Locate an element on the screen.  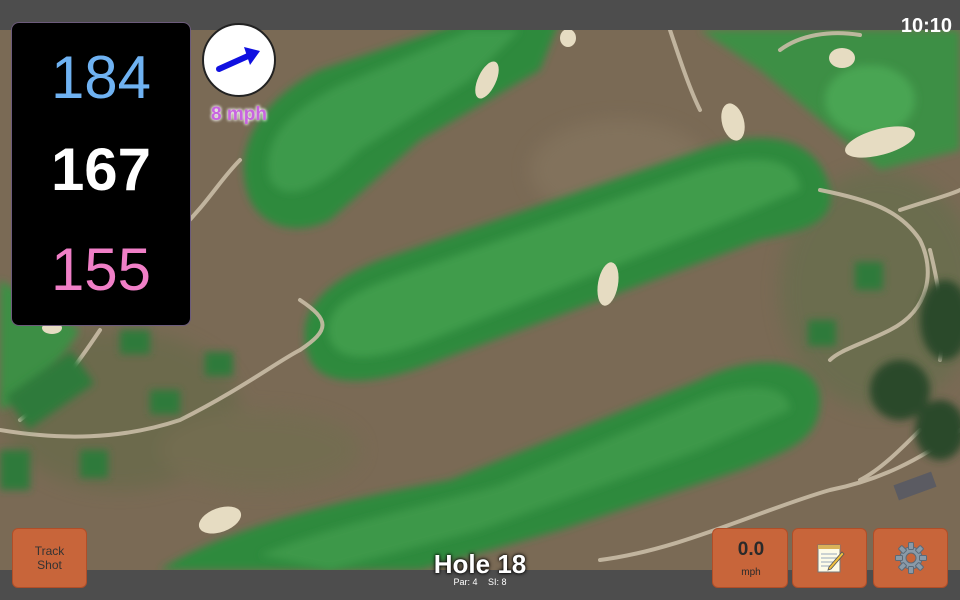
distance-back: 184 is located at coordinates (101, 77).